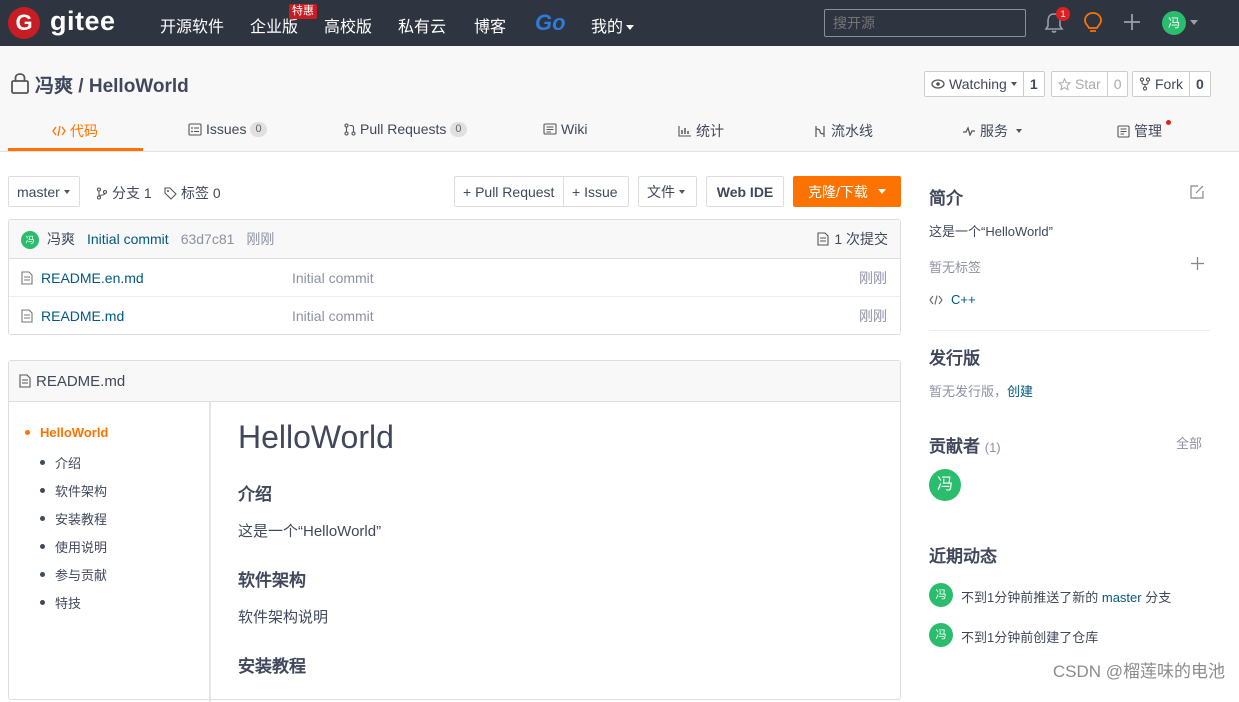 Image resolution: width=1239 pixels, height=702 pixels. Describe the element at coordinates (565, 129) in the screenshot. I see `tab-wiki: Wiki` at that location.